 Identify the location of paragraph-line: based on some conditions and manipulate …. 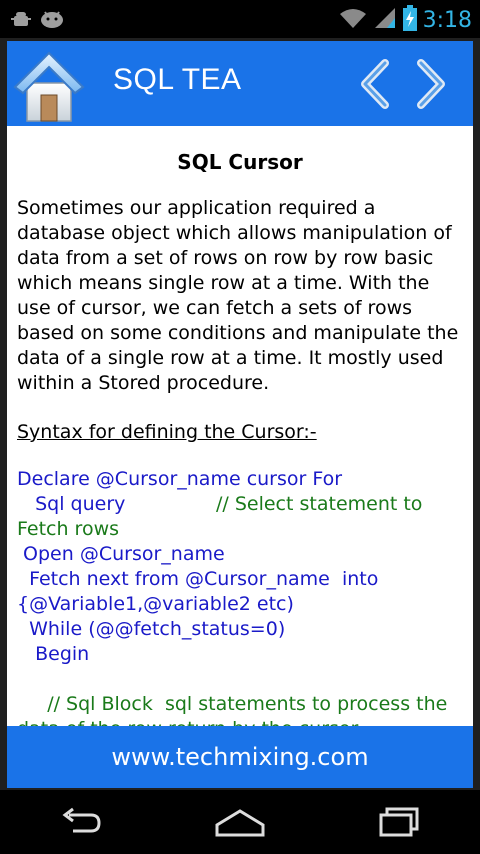
(238, 333).